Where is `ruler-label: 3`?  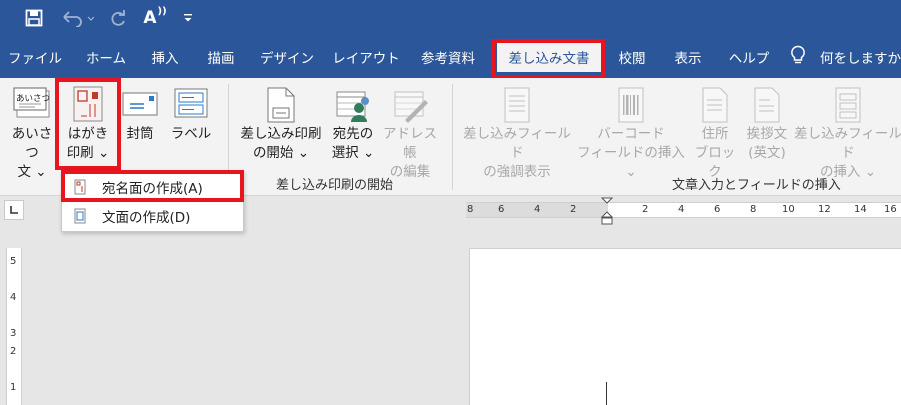 ruler-label: 3 is located at coordinates (13, 333).